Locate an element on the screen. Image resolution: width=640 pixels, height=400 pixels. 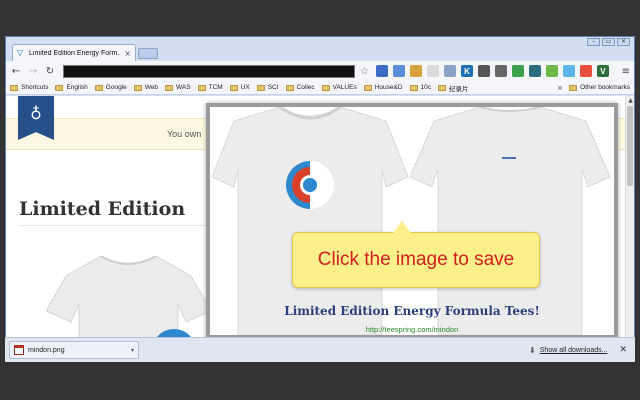
extension-icons: KV is located at coordinates (492, 71).